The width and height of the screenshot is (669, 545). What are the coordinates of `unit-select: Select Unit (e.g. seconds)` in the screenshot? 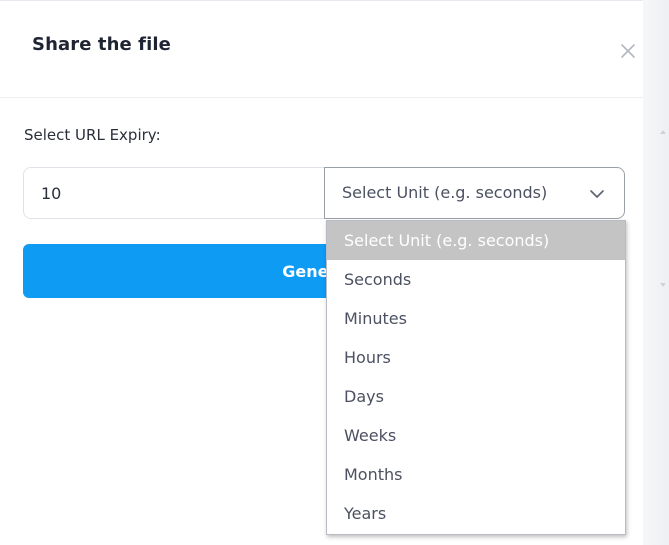 It's located at (474, 193).